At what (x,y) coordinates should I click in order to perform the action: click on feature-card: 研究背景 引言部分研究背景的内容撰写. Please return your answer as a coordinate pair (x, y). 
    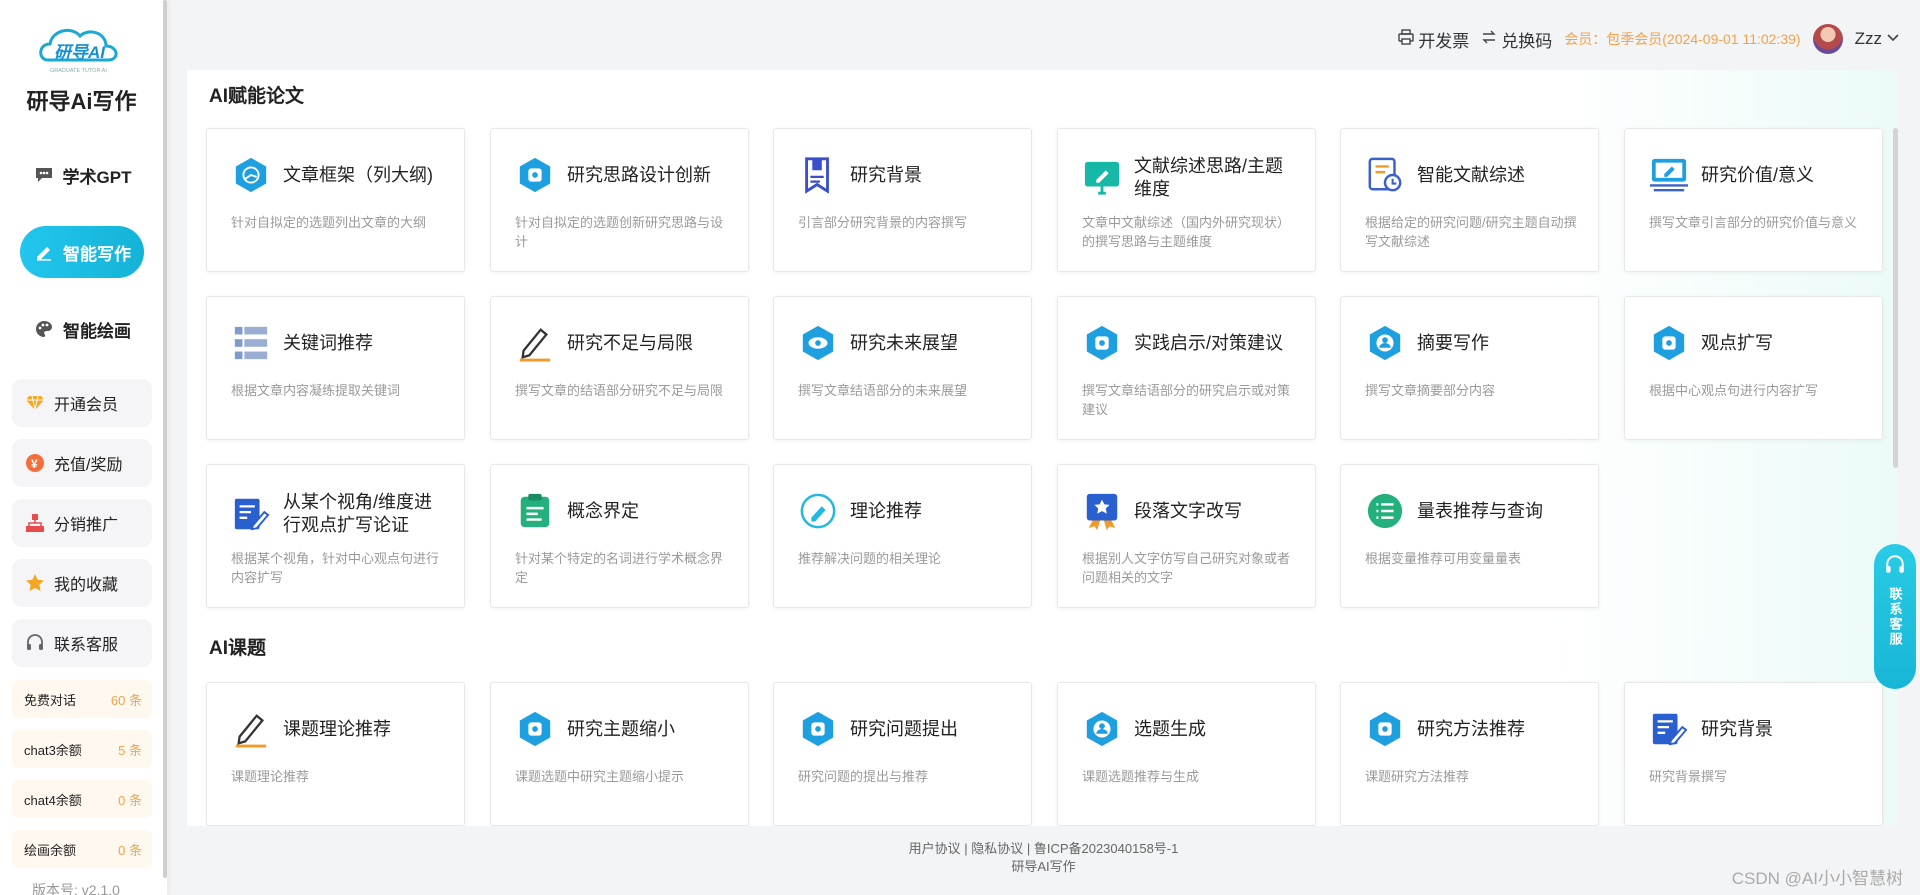
    Looking at the image, I should click on (902, 200).